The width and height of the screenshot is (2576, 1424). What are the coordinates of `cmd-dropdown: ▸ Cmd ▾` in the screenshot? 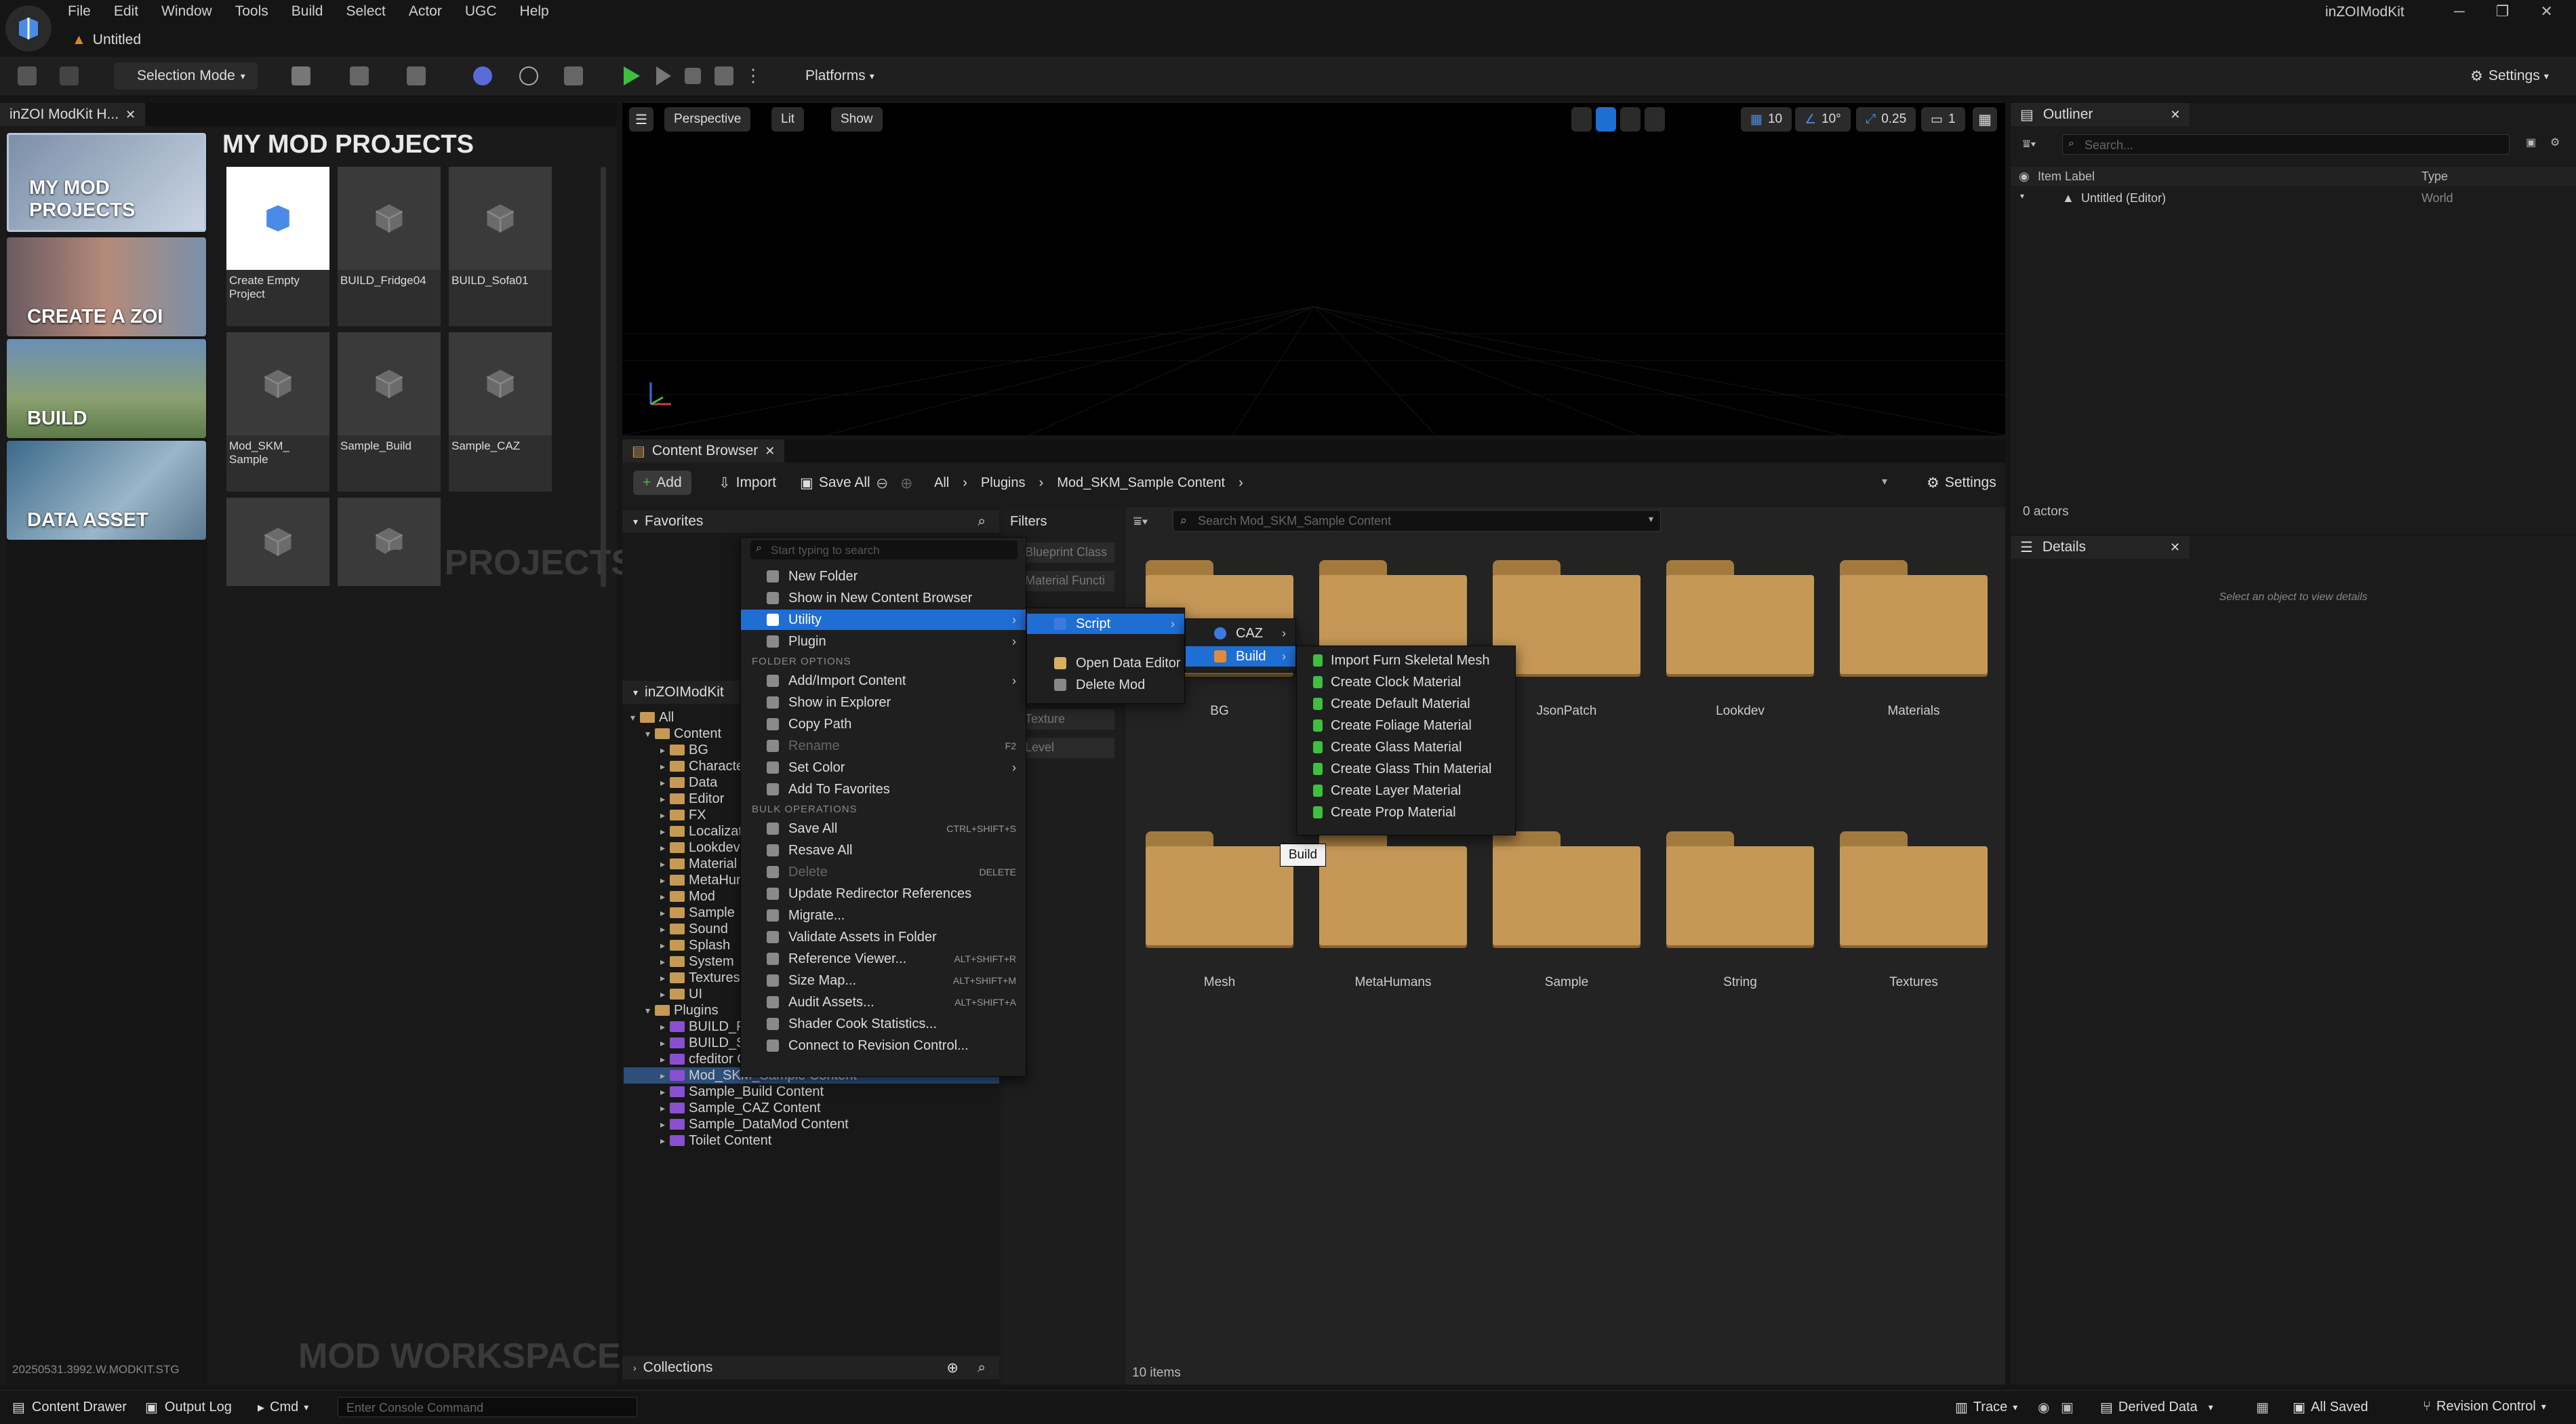 It's located at (283, 1407).